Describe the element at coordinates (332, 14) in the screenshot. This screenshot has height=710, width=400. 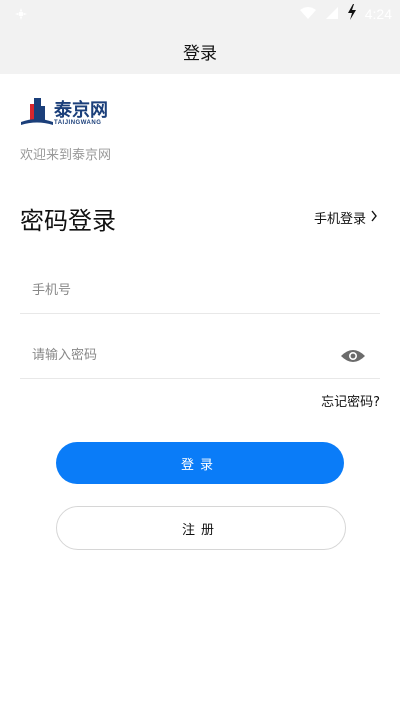
I see `signal-icon` at that location.